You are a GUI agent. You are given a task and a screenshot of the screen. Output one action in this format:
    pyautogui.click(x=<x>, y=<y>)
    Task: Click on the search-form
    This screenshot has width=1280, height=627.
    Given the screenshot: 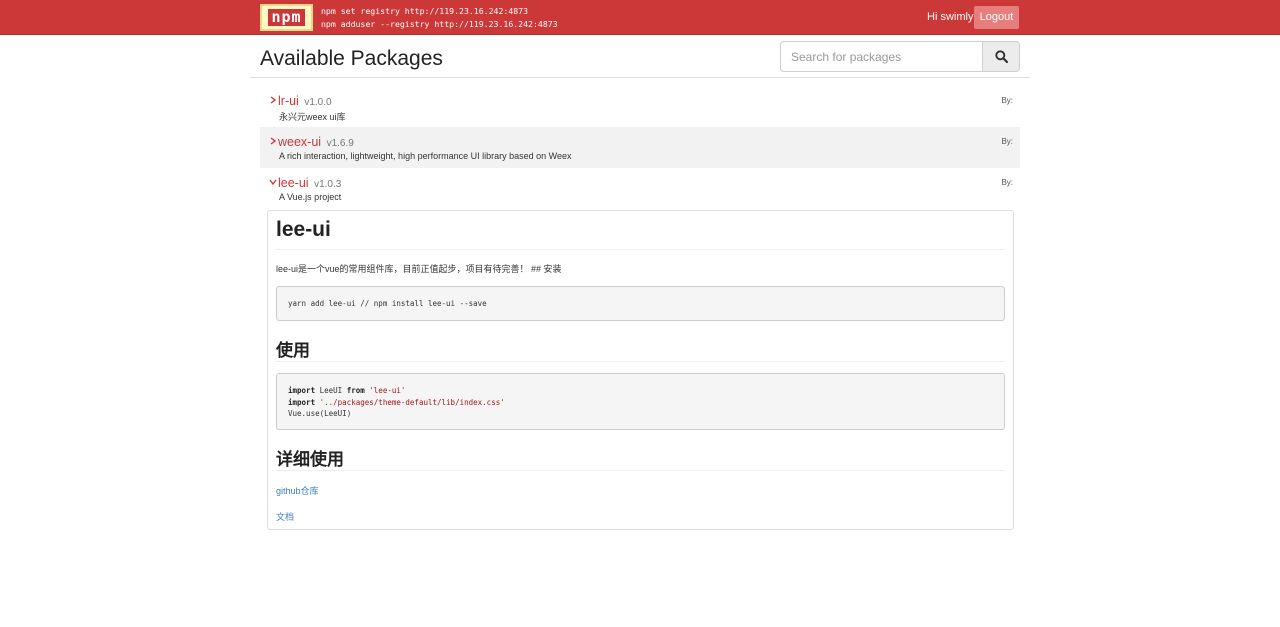 What is the action you would take?
    pyautogui.click(x=900, y=56)
    